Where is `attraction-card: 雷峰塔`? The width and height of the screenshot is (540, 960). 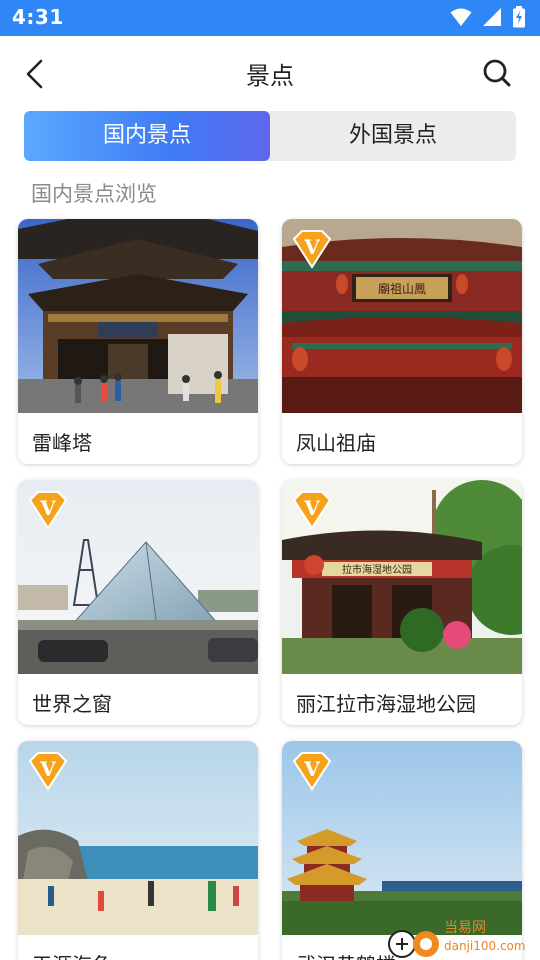
attraction-card: 雷峰塔 is located at coordinates (138, 341).